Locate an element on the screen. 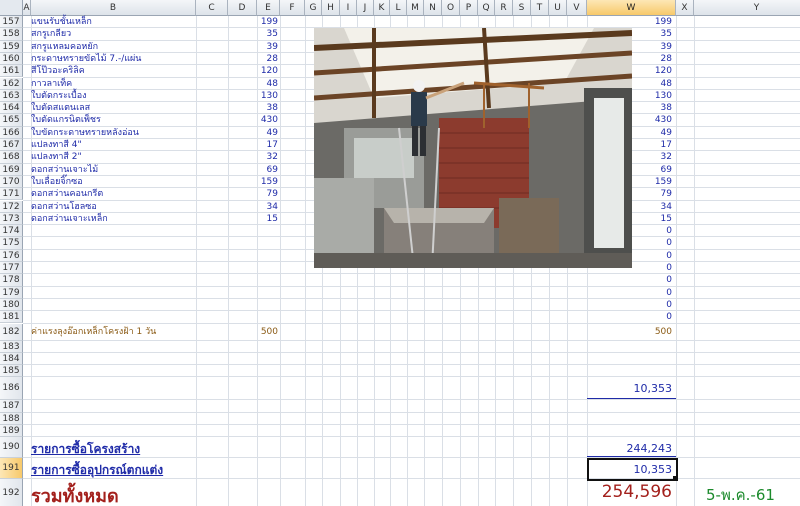 Image resolution: width=800 pixels, height=506 pixels. column-header-a: A is located at coordinates (27, 8).